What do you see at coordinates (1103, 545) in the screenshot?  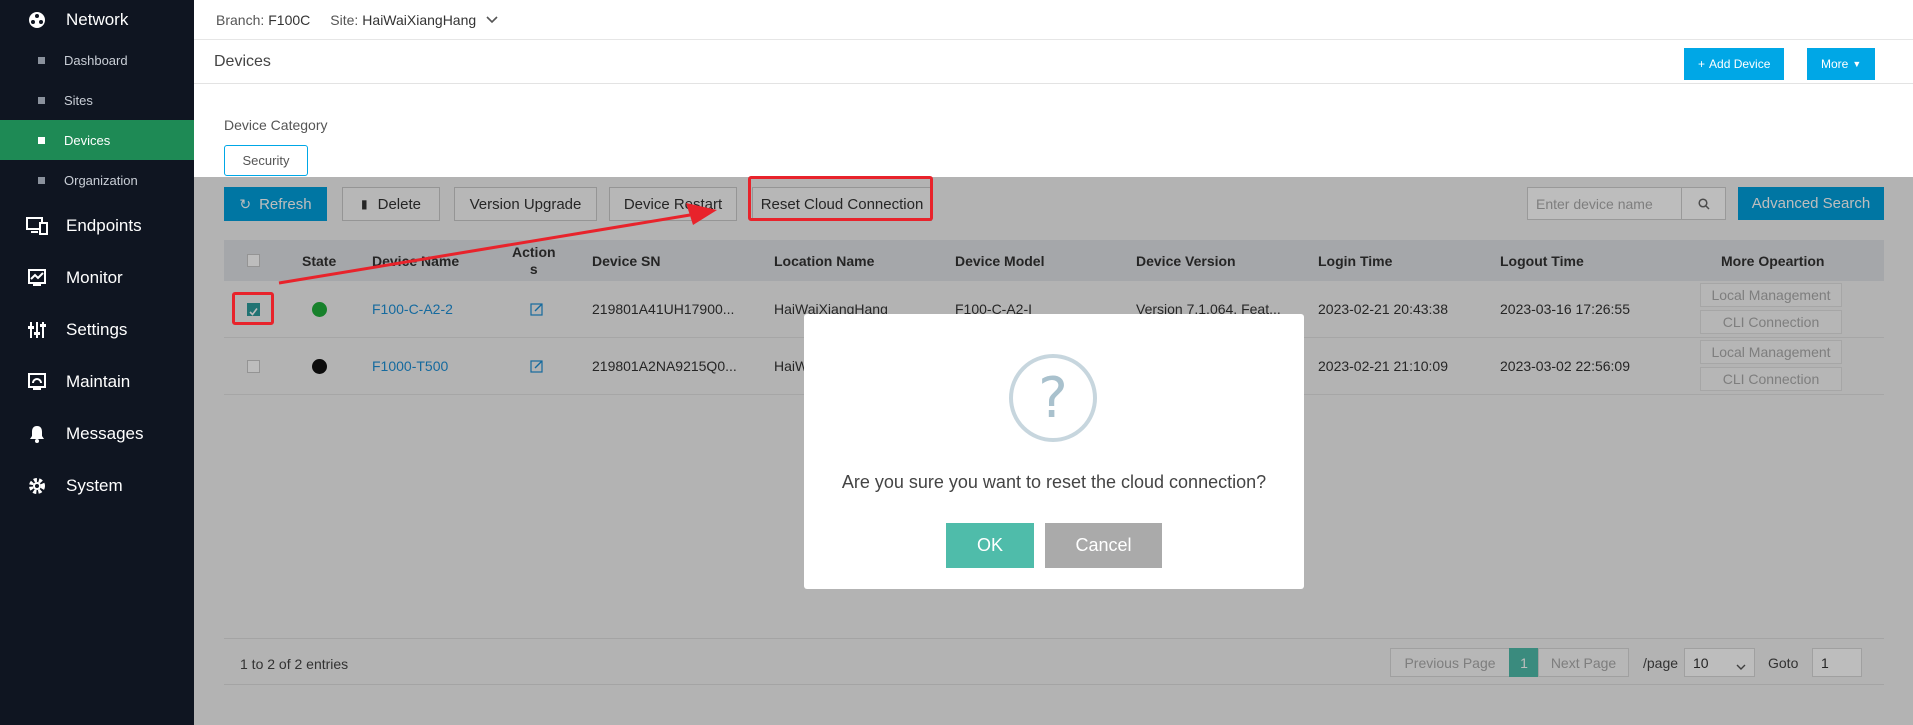 I see `cancel-button: Cancel` at bounding box center [1103, 545].